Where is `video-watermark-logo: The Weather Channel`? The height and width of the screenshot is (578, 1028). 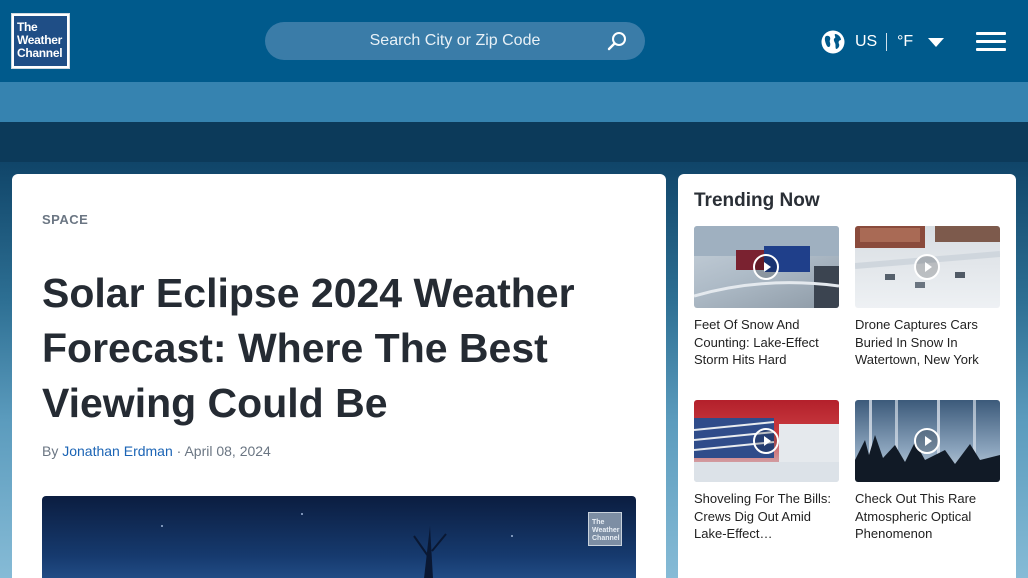 video-watermark-logo: The Weather Channel is located at coordinates (605, 529).